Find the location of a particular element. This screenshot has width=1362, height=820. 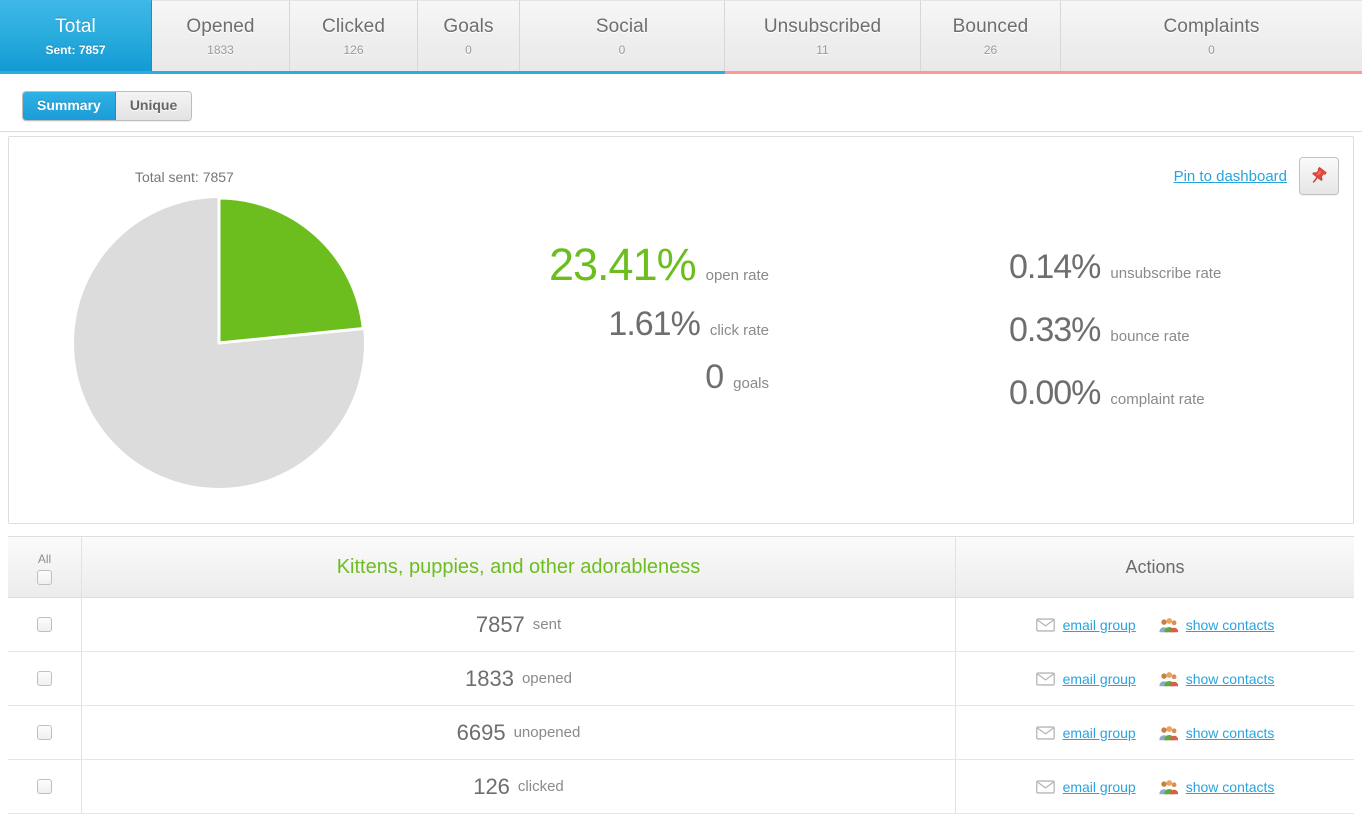

tab-sublabel: 26 is located at coordinates (990, 49).